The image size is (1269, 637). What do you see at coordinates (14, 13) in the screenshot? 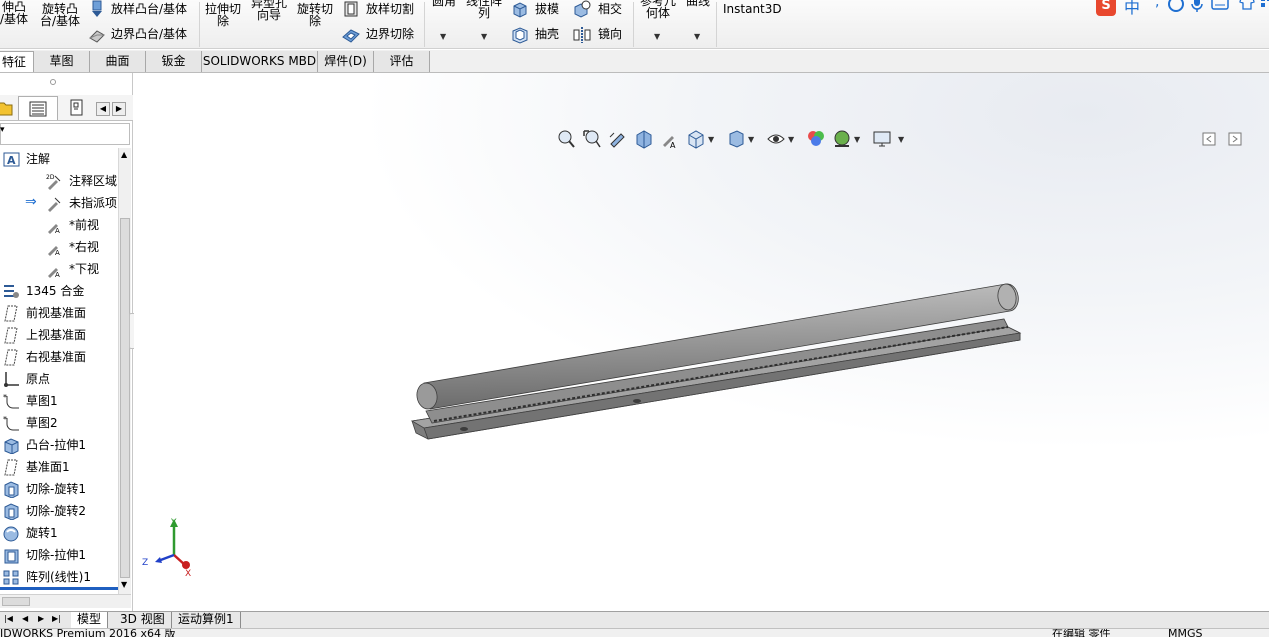
I see `extrude-boss-button: 伸凸 /基体` at bounding box center [14, 13].